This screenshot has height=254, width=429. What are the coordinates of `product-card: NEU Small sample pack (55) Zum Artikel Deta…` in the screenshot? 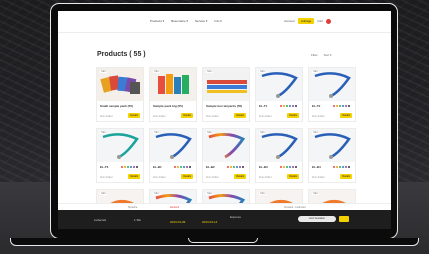 It's located at (120, 94).